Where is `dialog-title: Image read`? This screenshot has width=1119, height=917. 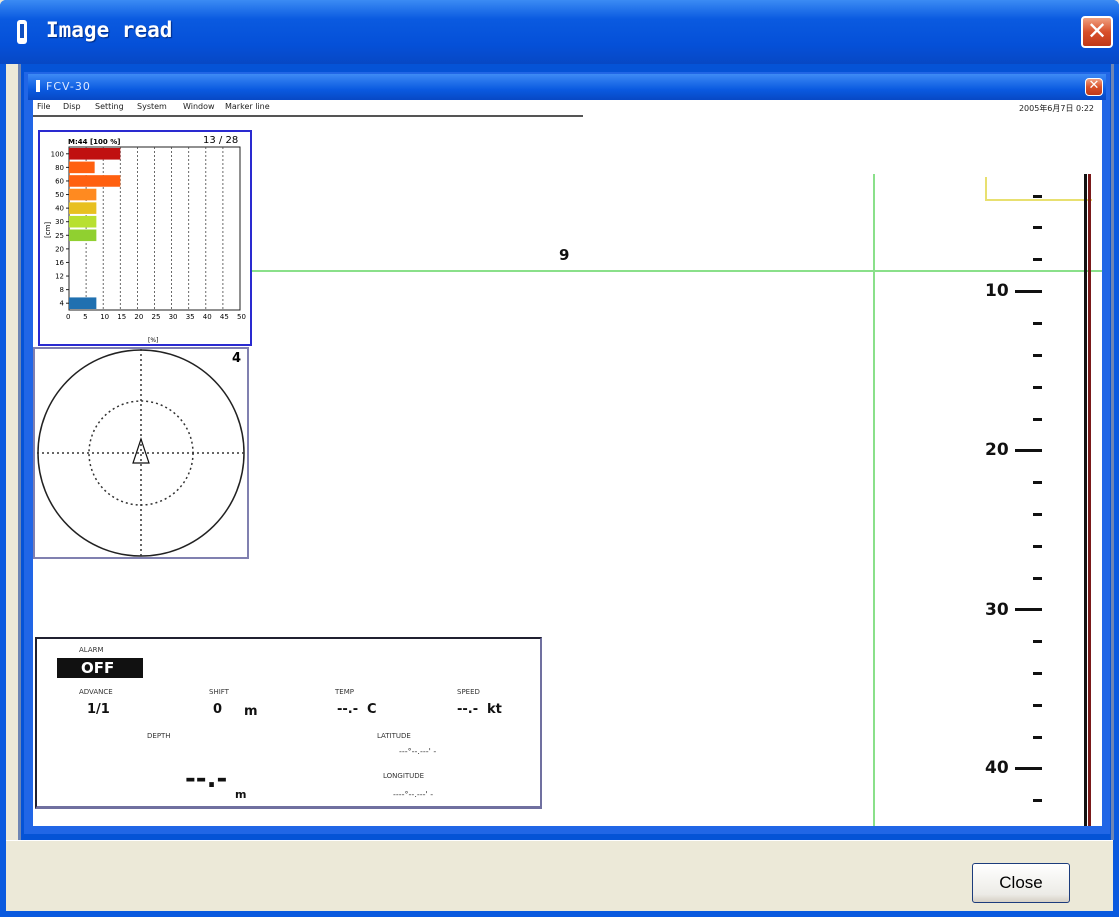
dialog-title: Image read is located at coordinates (109, 30).